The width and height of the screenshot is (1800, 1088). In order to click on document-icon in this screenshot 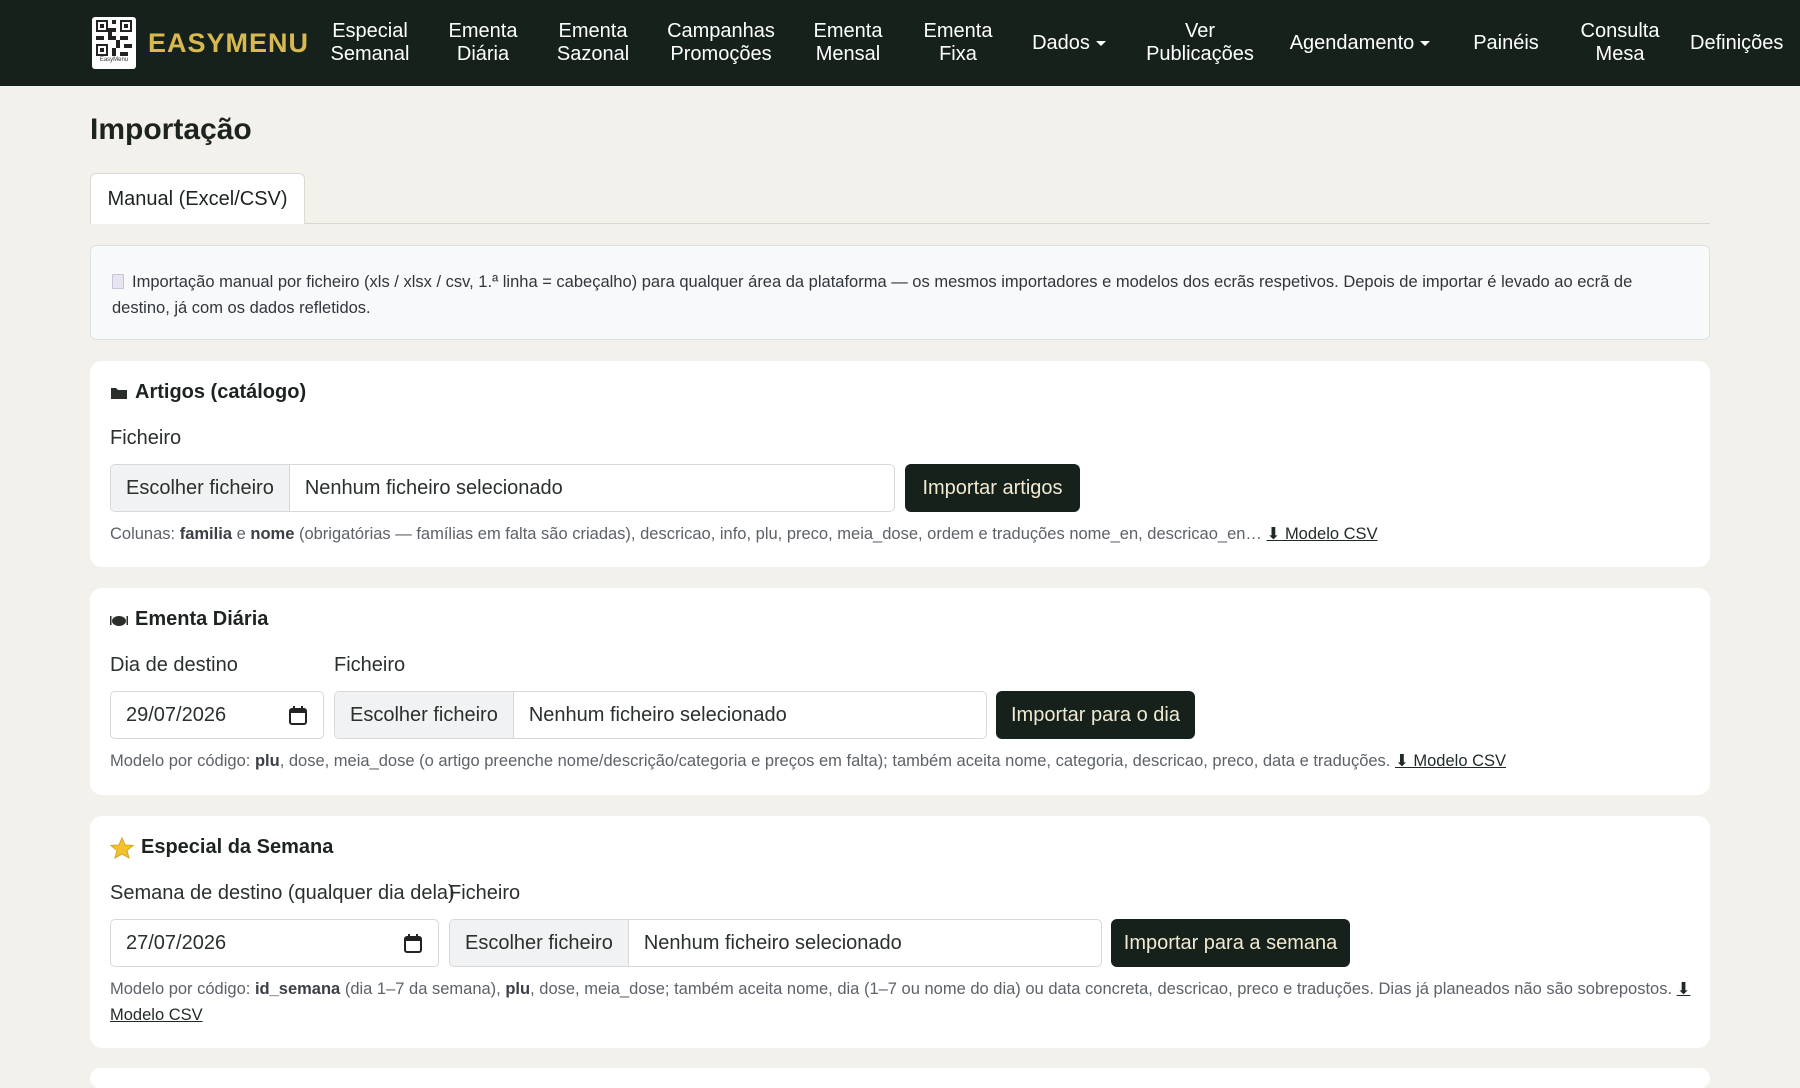, I will do `click(118, 281)`.